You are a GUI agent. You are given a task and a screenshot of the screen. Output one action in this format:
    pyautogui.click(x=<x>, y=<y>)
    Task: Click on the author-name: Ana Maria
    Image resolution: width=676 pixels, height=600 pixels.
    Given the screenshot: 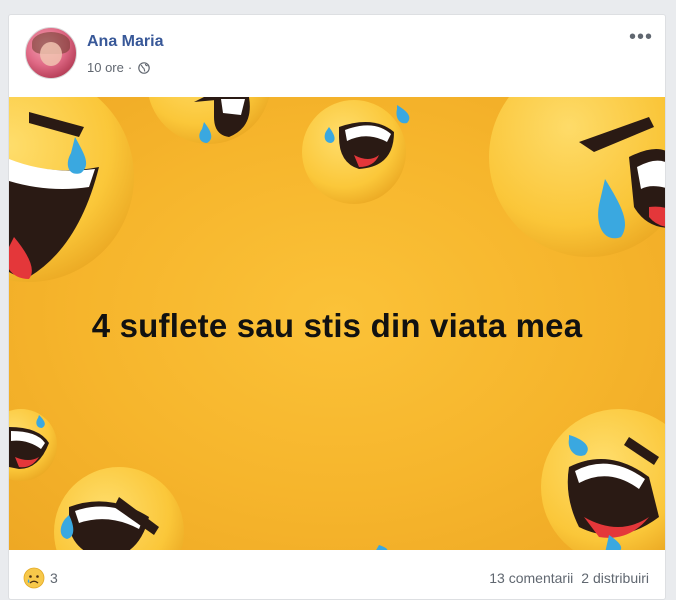 What is the action you would take?
    pyautogui.click(x=125, y=42)
    